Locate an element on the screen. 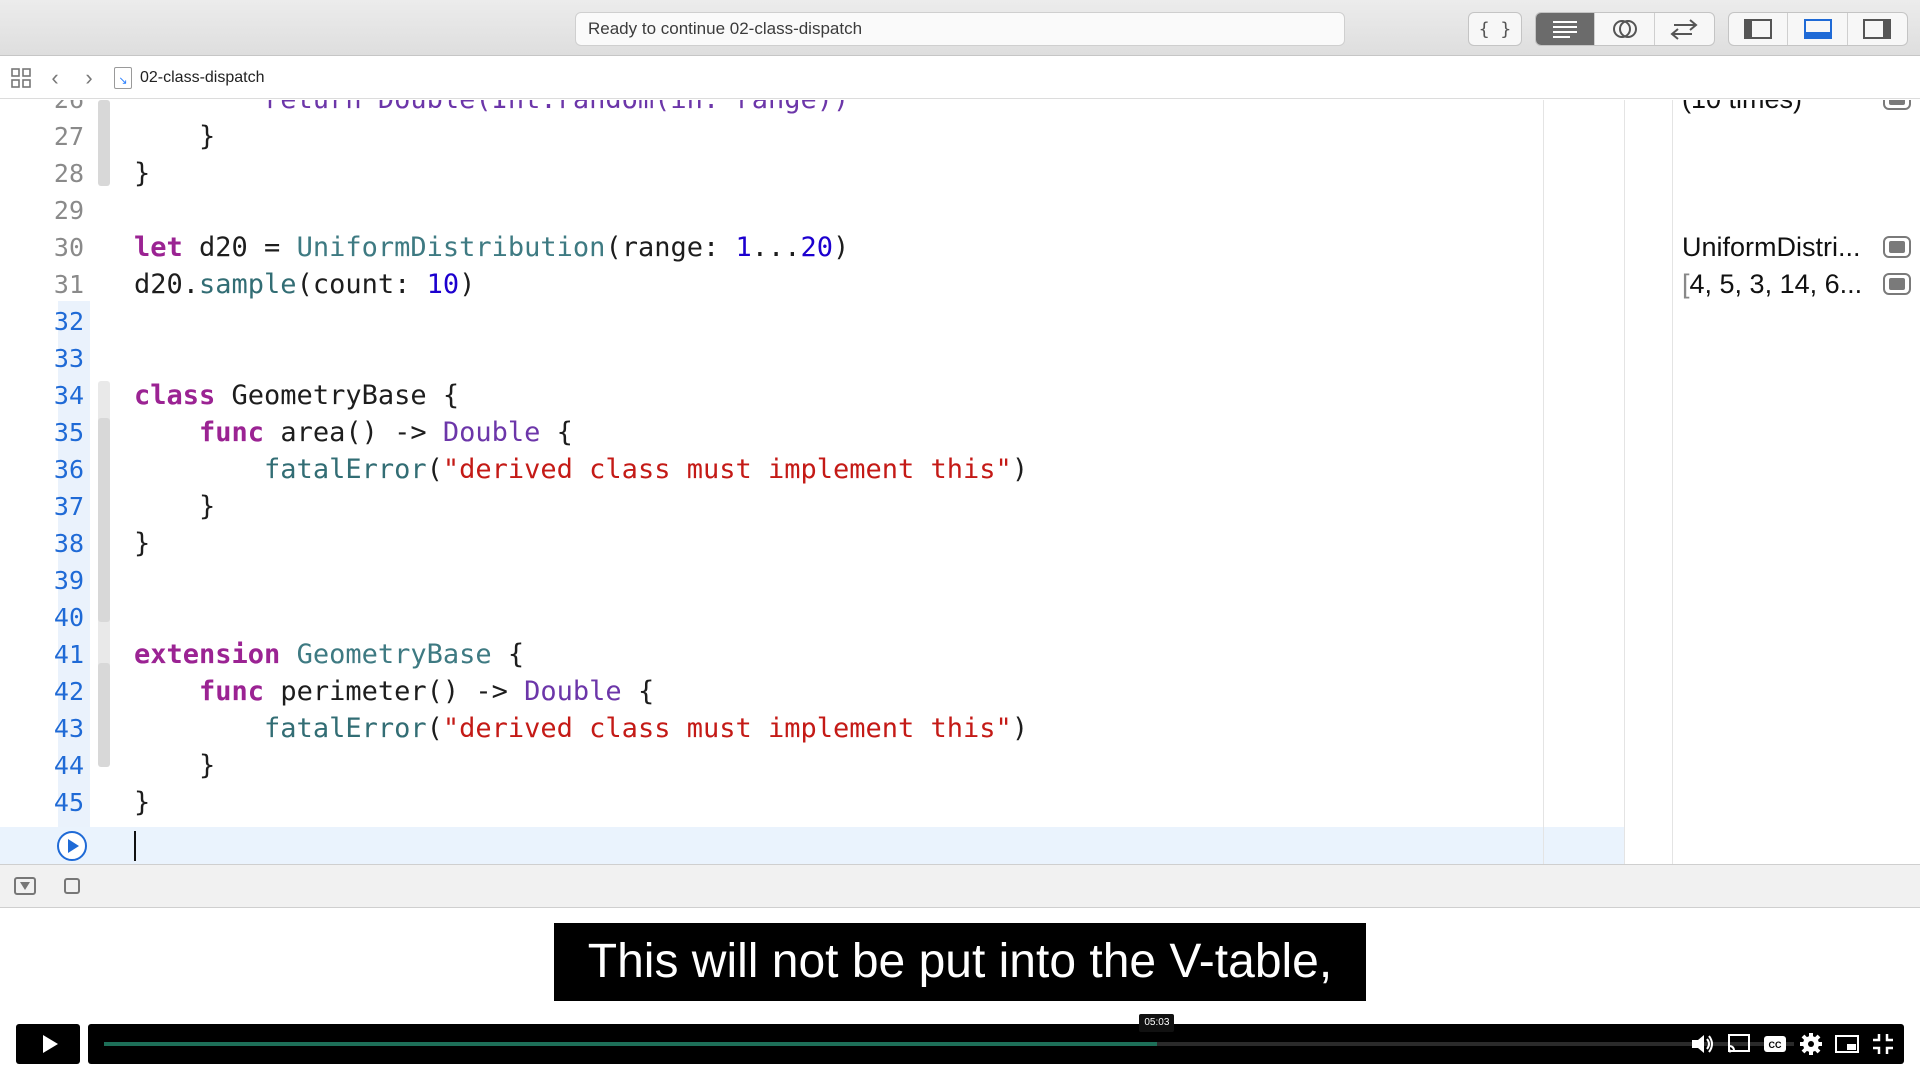  line-number: 38 is located at coordinates (68, 543).